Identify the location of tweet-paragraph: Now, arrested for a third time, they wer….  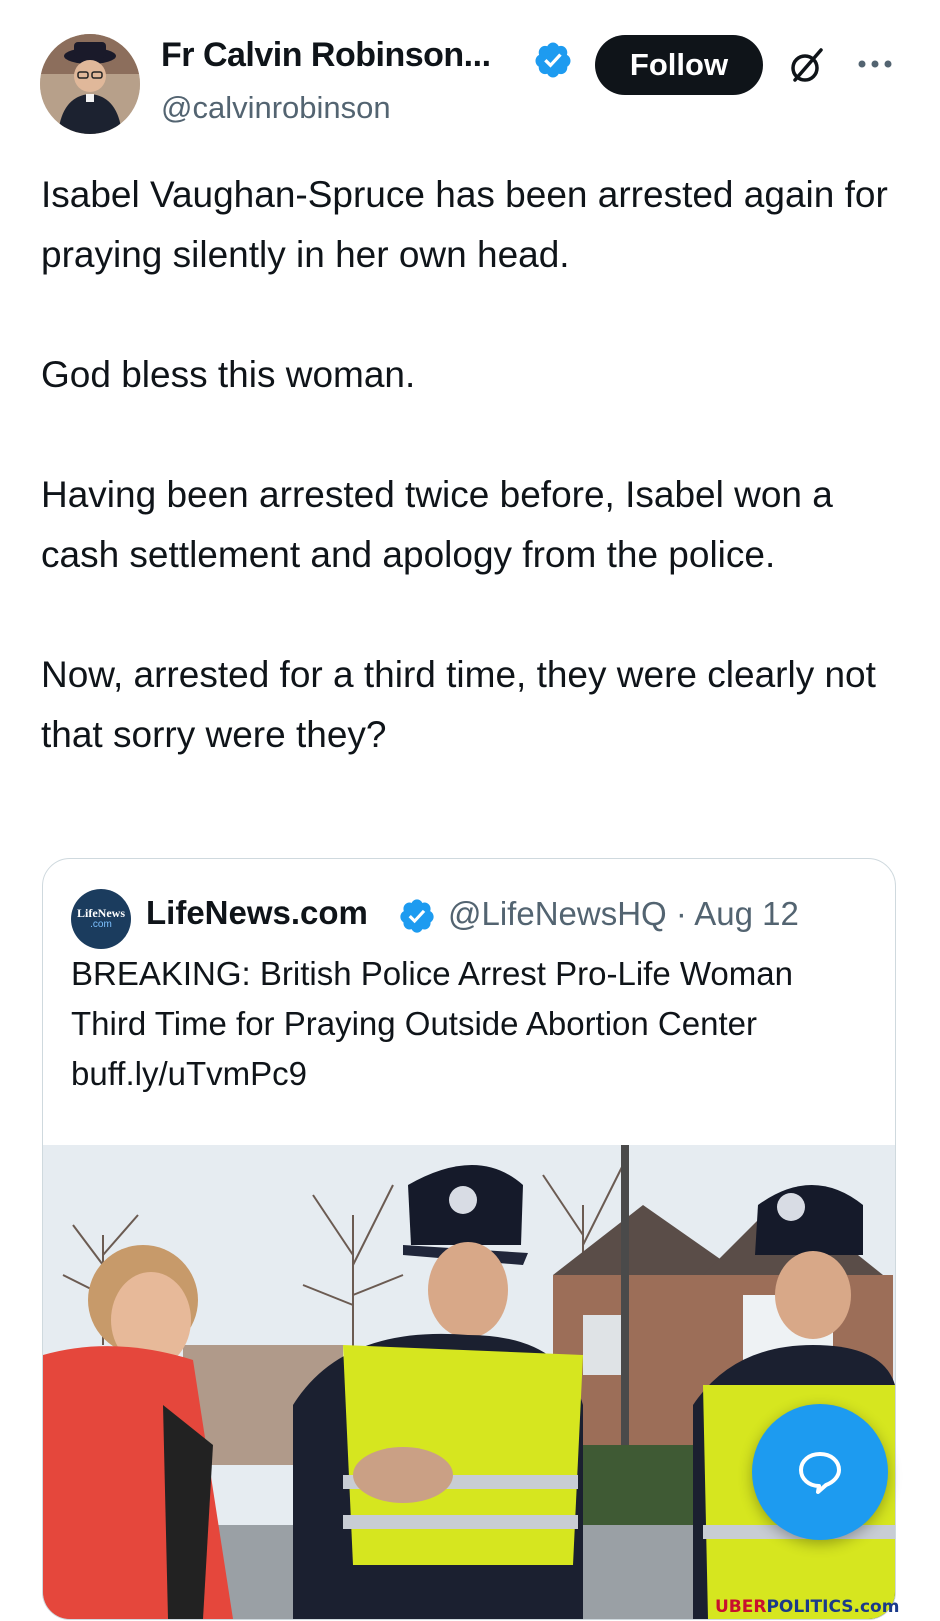
(458, 704).